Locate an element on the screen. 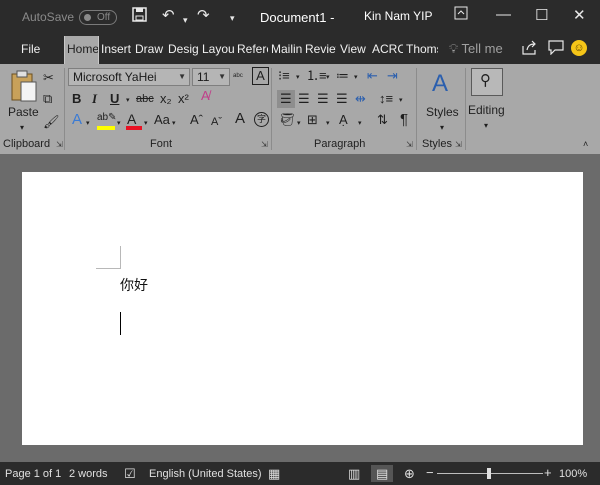 The width and height of the screenshot is (600, 485). tab-references: References is located at coordinates (252, 49).